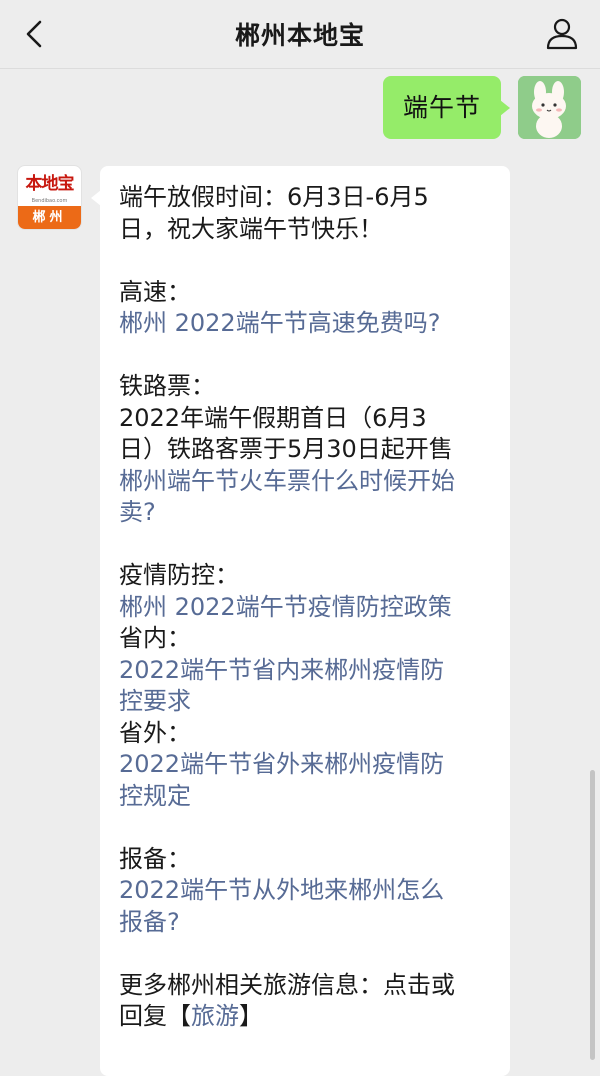  I want to click on avatar-city-label: 郴州, so click(49, 217).